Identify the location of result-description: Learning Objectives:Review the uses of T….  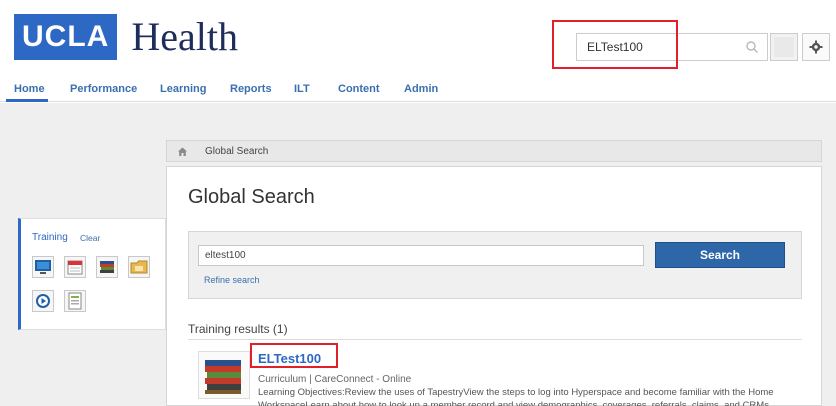
(516, 396).